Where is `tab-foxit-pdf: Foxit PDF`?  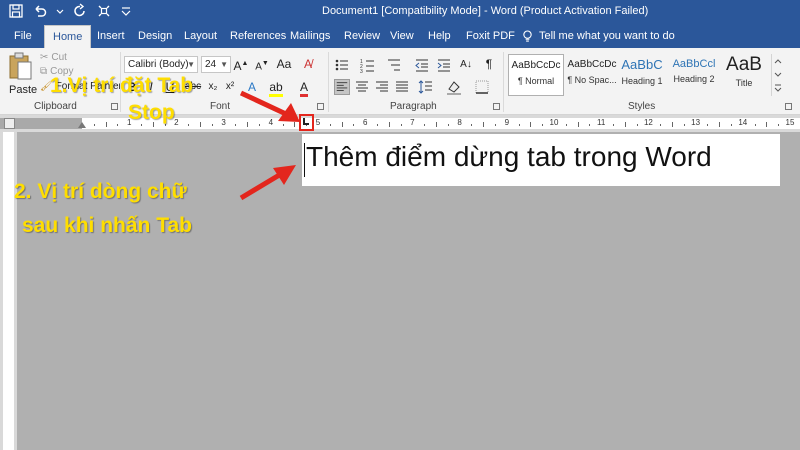
tab-foxit-pdf: Foxit PDF is located at coordinates (490, 36).